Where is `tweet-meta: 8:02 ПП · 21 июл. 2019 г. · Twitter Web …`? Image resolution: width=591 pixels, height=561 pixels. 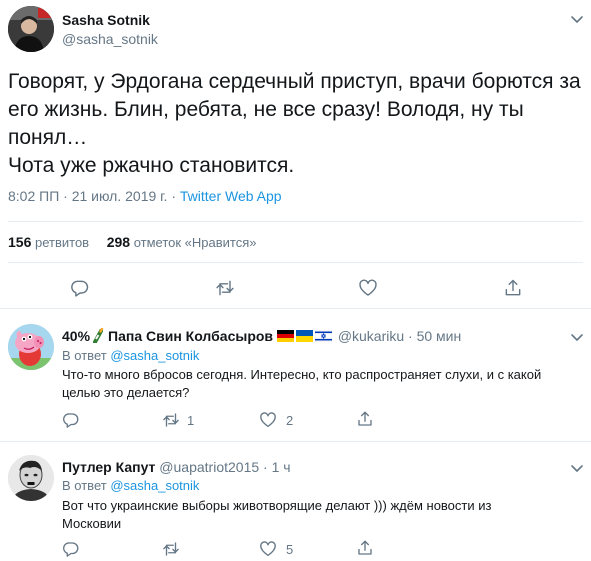
tweet-meta: 8:02 ПП · 21 июл. 2019 г. · Twitter Web … is located at coordinates (145, 196).